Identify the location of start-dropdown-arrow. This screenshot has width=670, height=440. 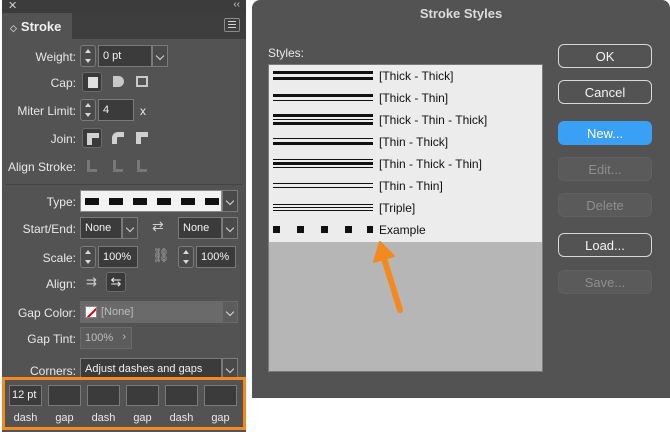
(130, 228).